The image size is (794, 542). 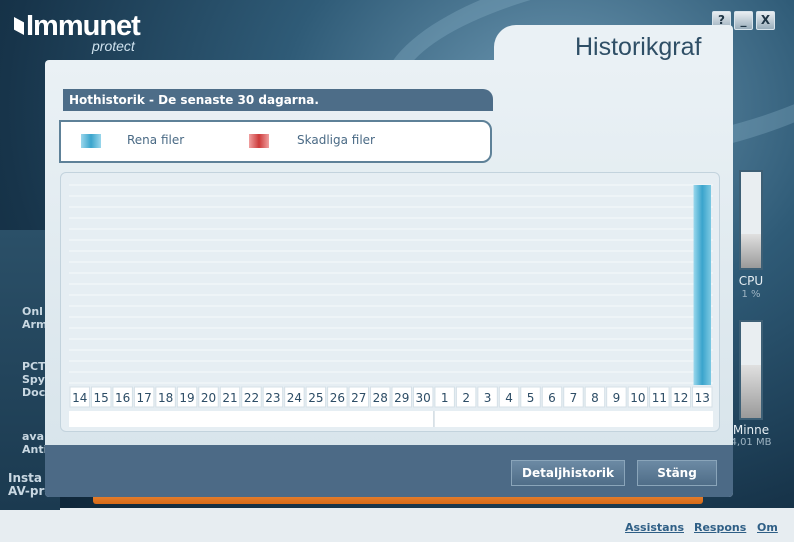 What do you see at coordinates (751, 281) in the screenshot?
I see `cpu-label: CPU` at bounding box center [751, 281].